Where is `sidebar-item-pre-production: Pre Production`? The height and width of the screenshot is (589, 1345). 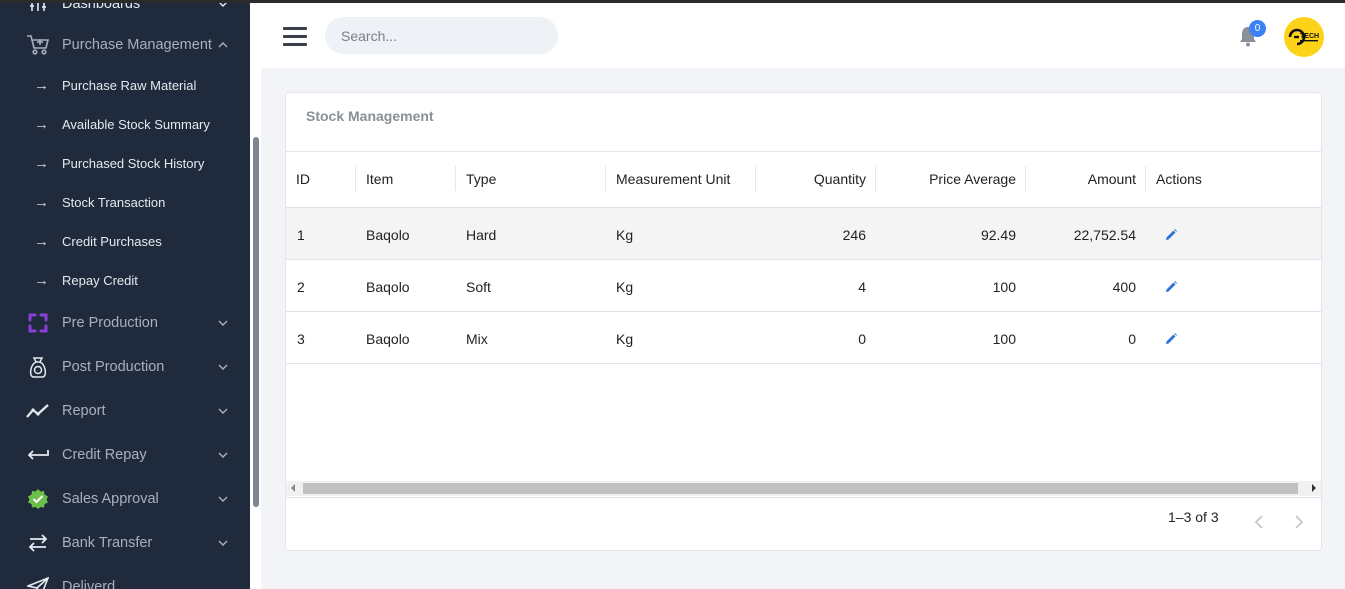 sidebar-item-pre-production: Pre Production is located at coordinates (125, 323).